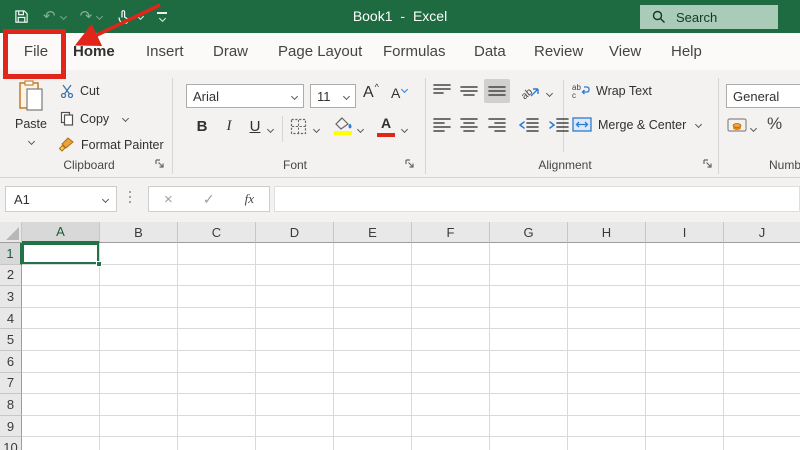  I want to click on tab-draw: Draw, so click(230, 51).